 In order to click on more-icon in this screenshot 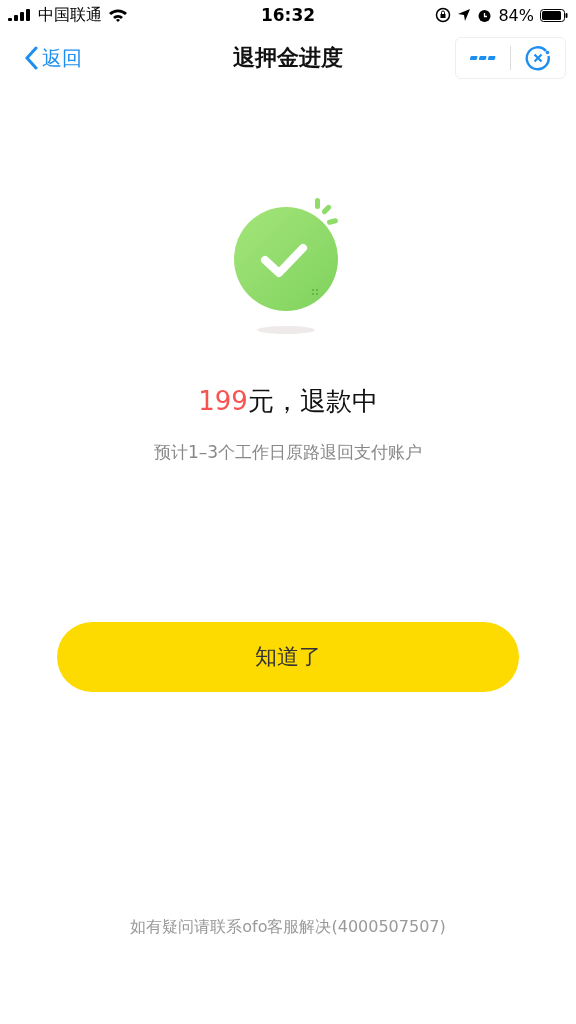, I will do `click(483, 58)`.